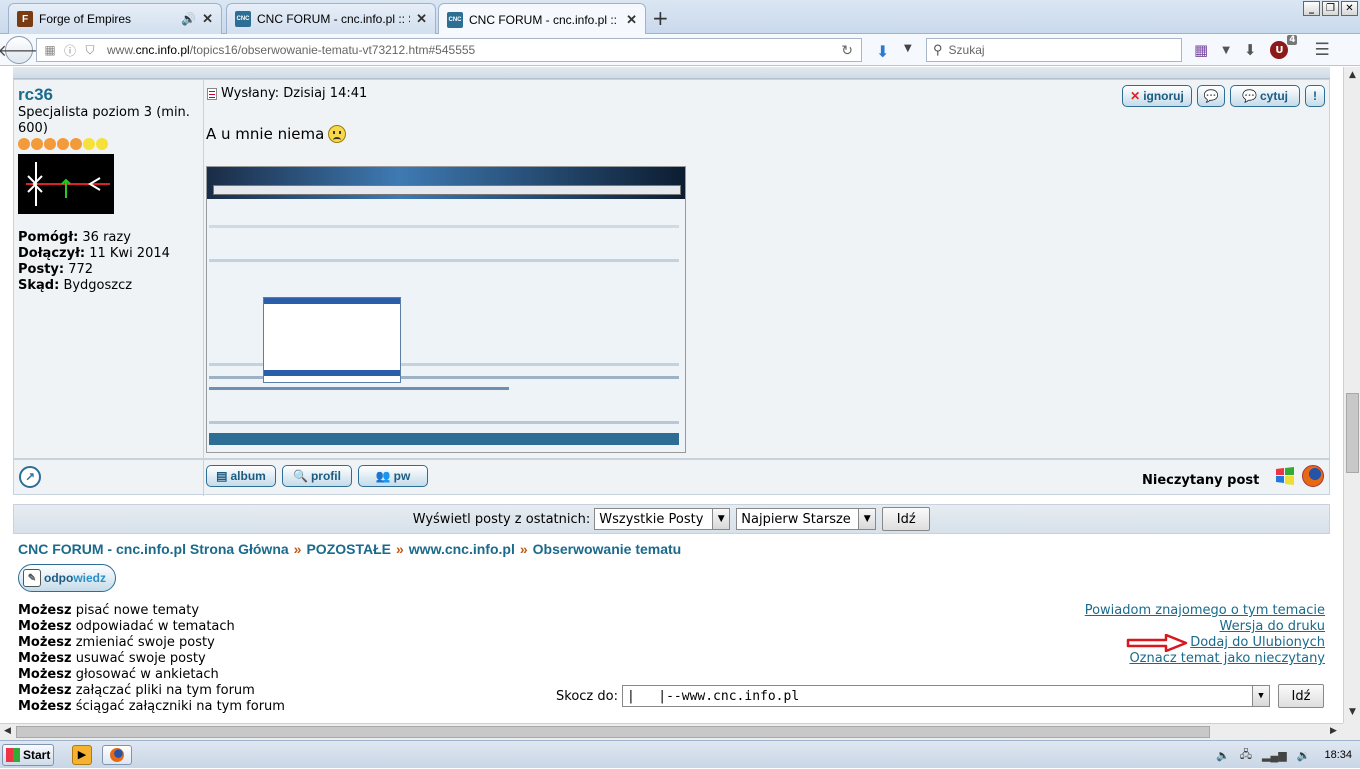  What do you see at coordinates (1315, 96) in the screenshot?
I see `report-button: !` at bounding box center [1315, 96].